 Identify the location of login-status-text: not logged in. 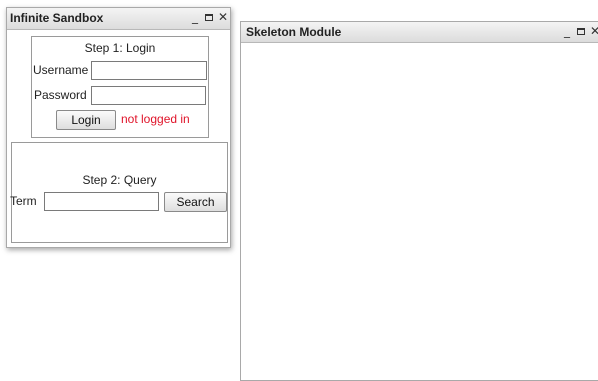
(155, 119).